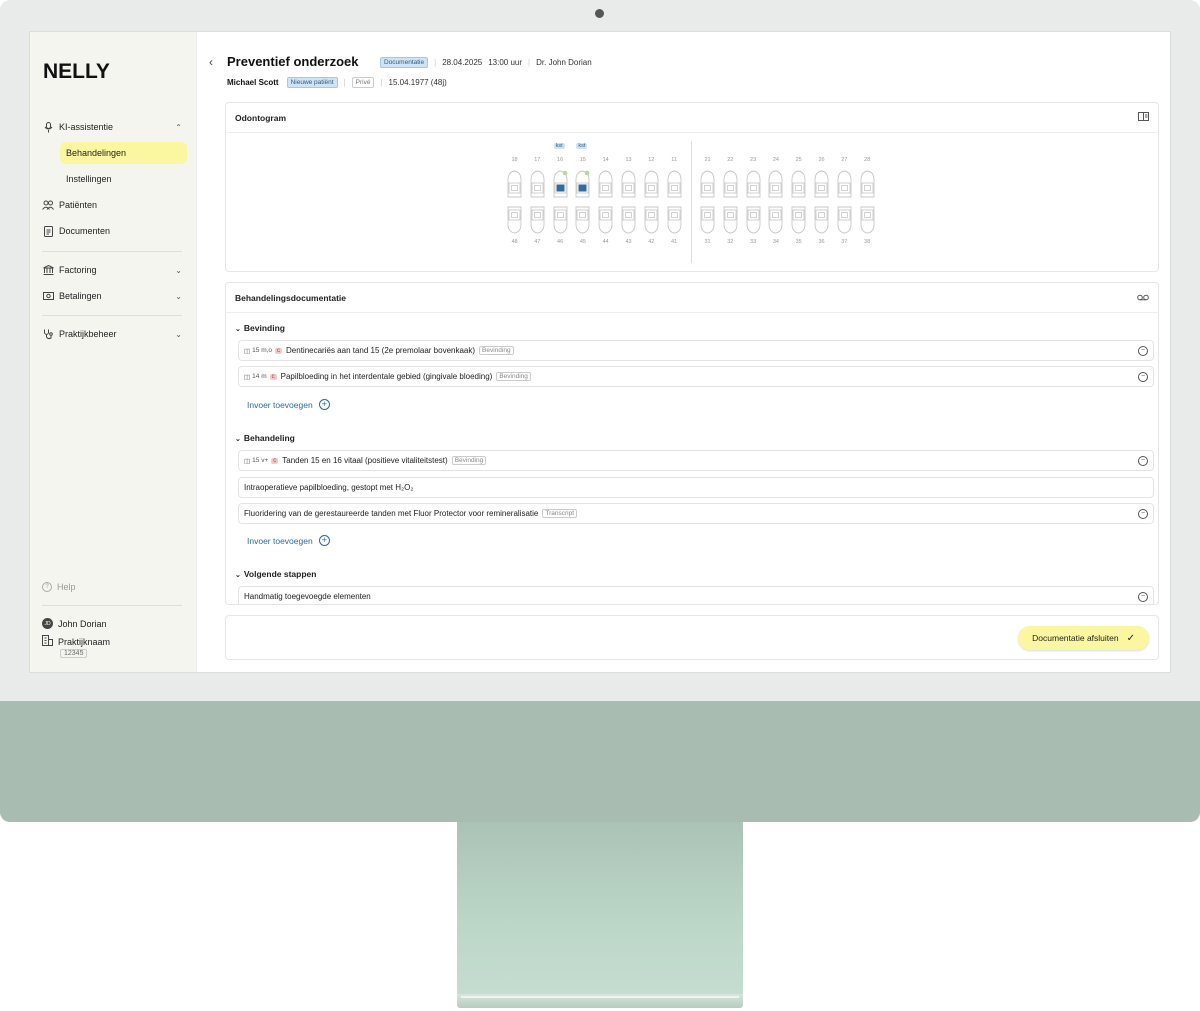 The height and width of the screenshot is (1011, 1200). What do you see at coordinates (696, 595) in the screenshot?
I see `list-item: Handmatig toegevoegde elementen −` at bounding box center [696, 595].